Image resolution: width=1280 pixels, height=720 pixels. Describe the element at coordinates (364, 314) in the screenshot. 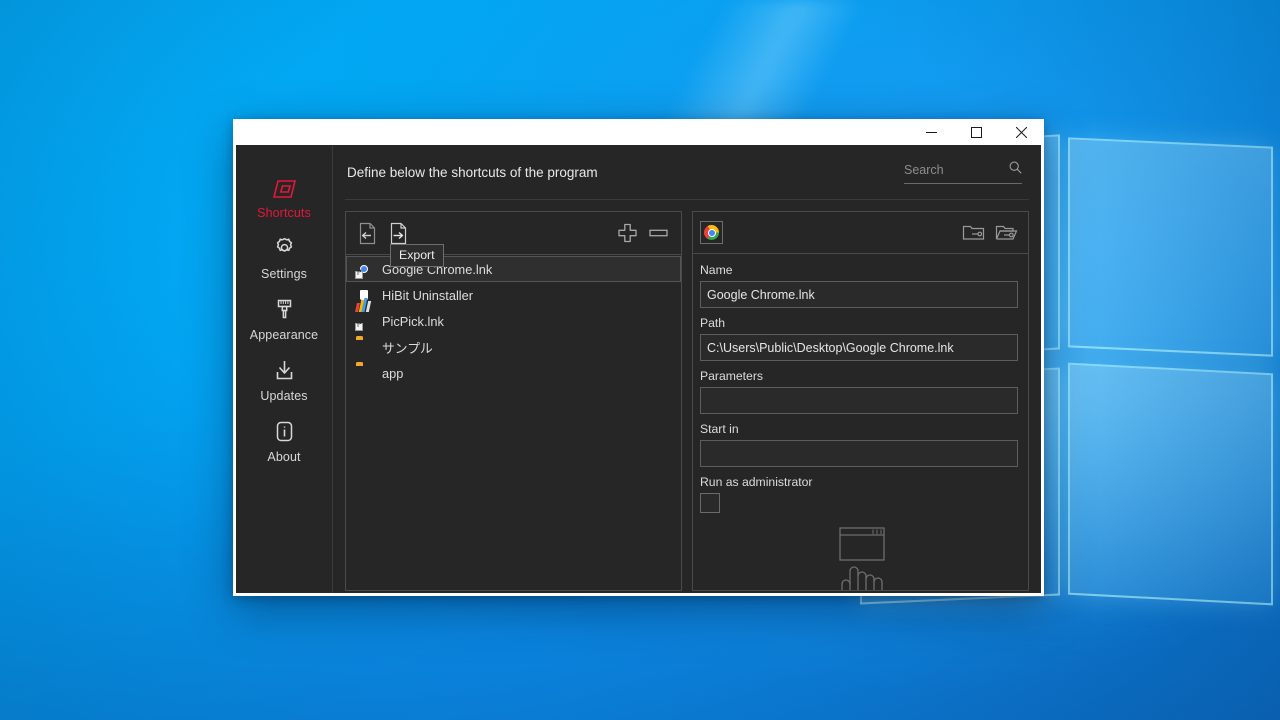

I see `picpick-icon` at that location.